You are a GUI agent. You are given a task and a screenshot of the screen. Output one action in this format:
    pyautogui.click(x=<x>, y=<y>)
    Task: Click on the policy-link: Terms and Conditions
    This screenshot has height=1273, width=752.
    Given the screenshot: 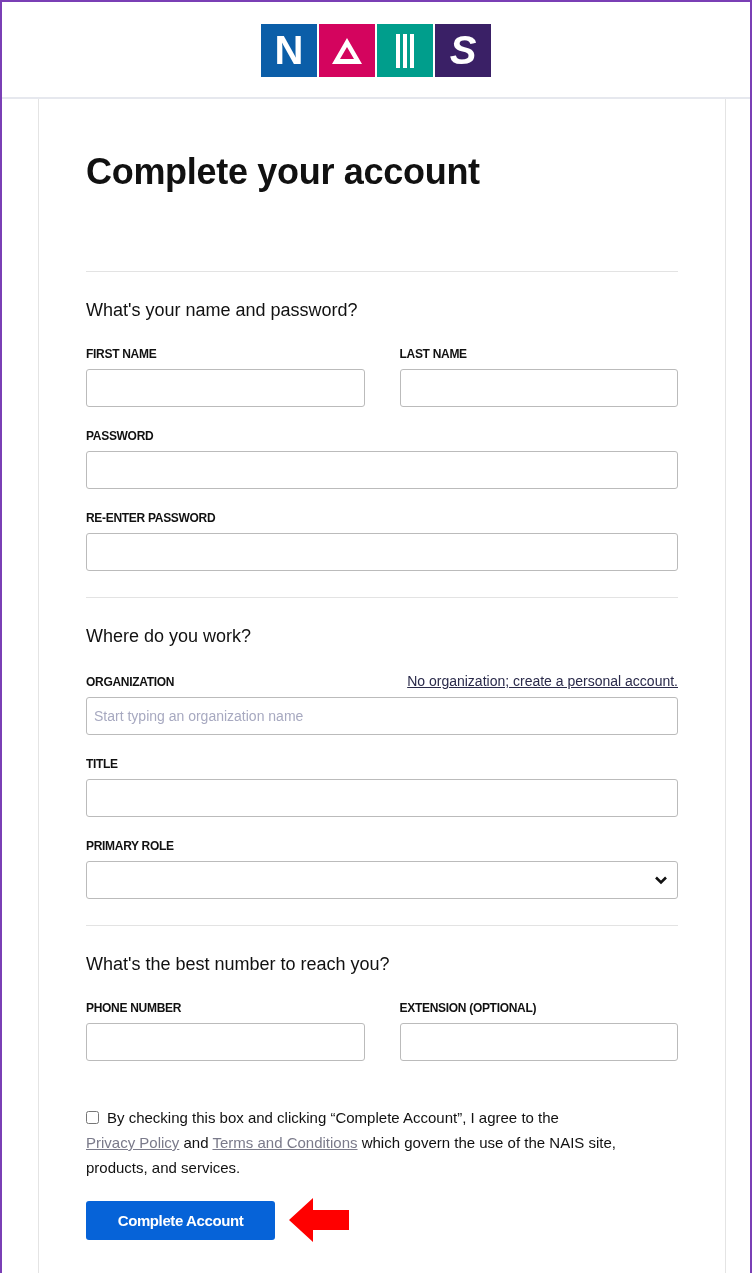 What is the action you would take?
    pyautogui.click(x=285, y=1142)
    